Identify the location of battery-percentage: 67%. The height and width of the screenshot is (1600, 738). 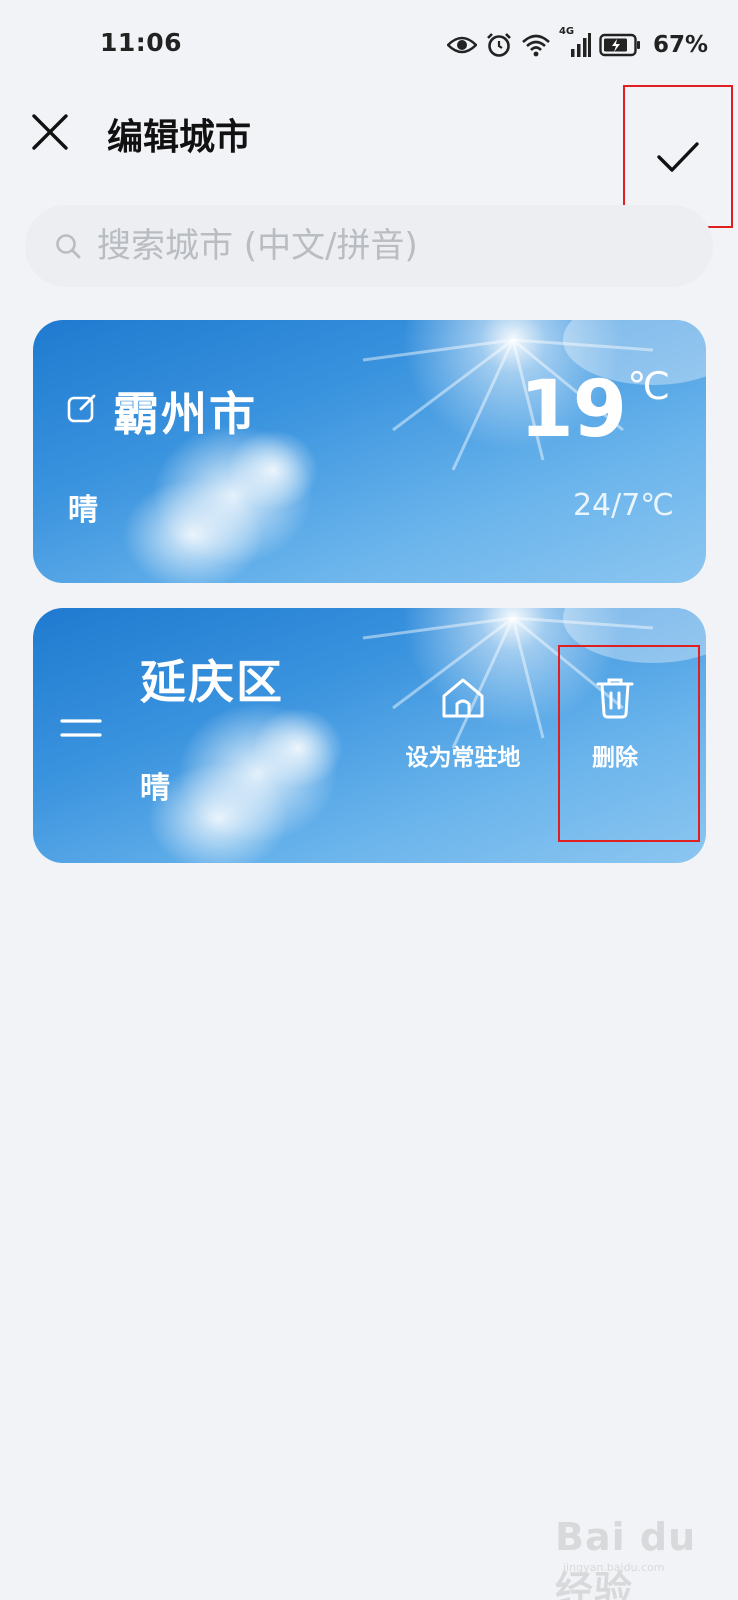
(680, 45).